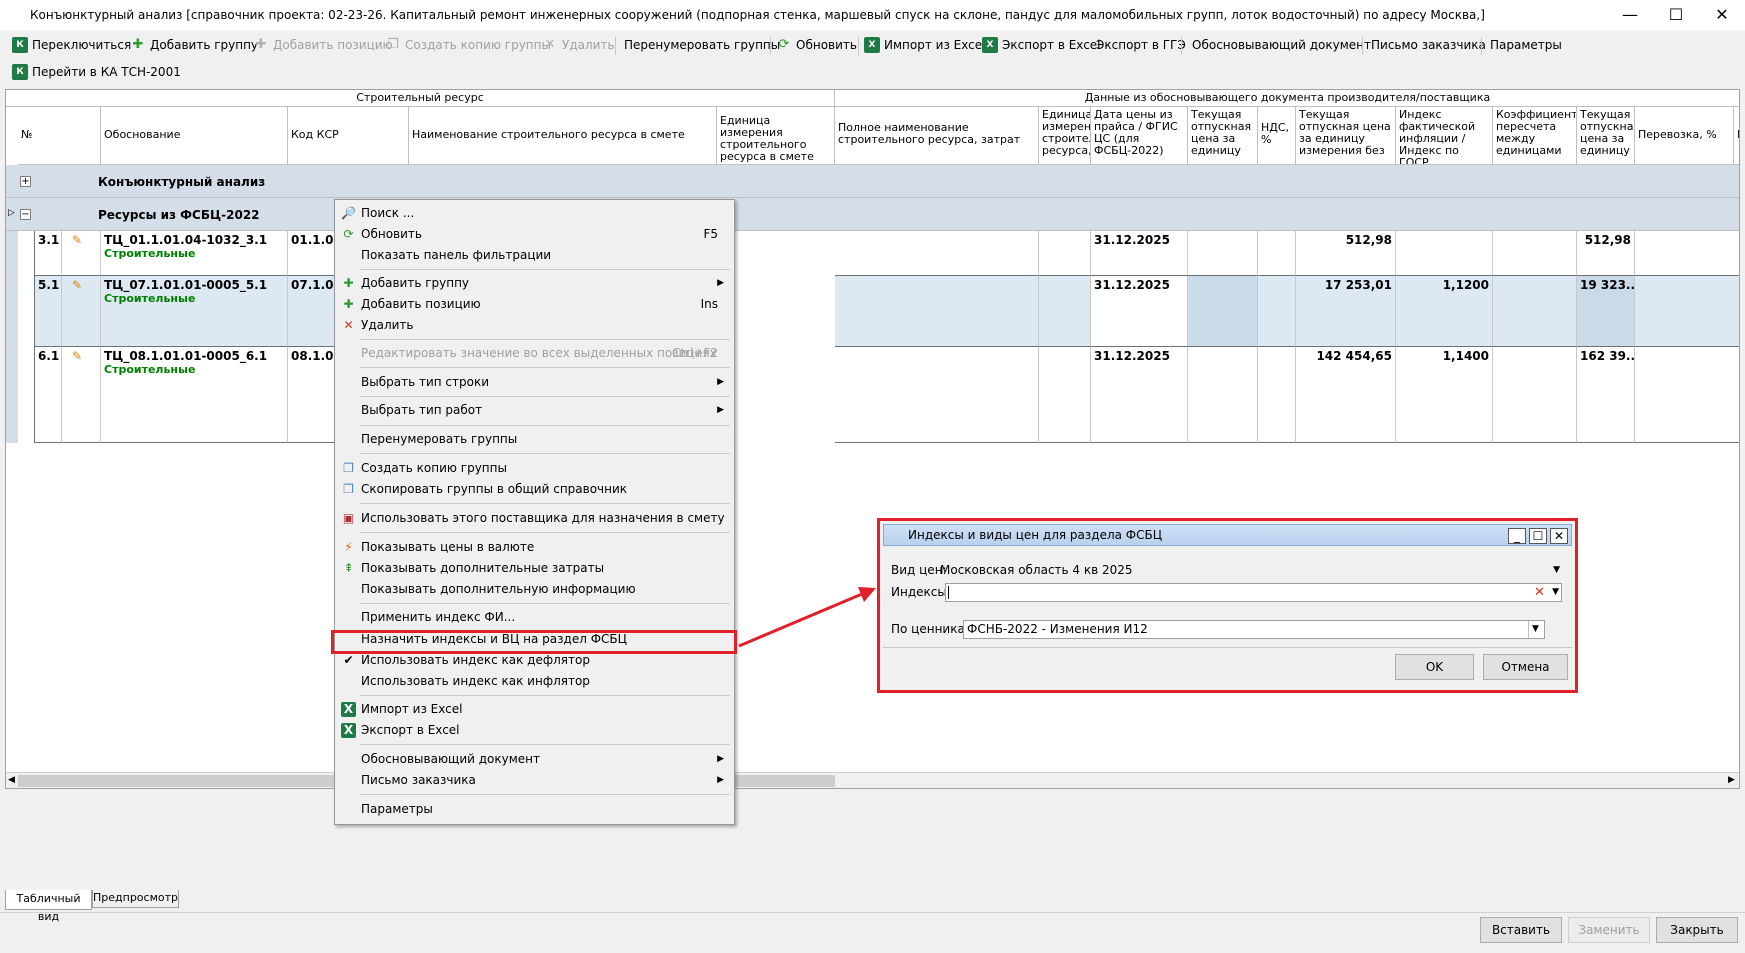 Image resolution: width=1745 pixels, height=953 pixels. What do you see at coordinates (720, 759) in the screenshot?
I see `submenu-arrow-icon: ▶` at bounding box center [720, 759].